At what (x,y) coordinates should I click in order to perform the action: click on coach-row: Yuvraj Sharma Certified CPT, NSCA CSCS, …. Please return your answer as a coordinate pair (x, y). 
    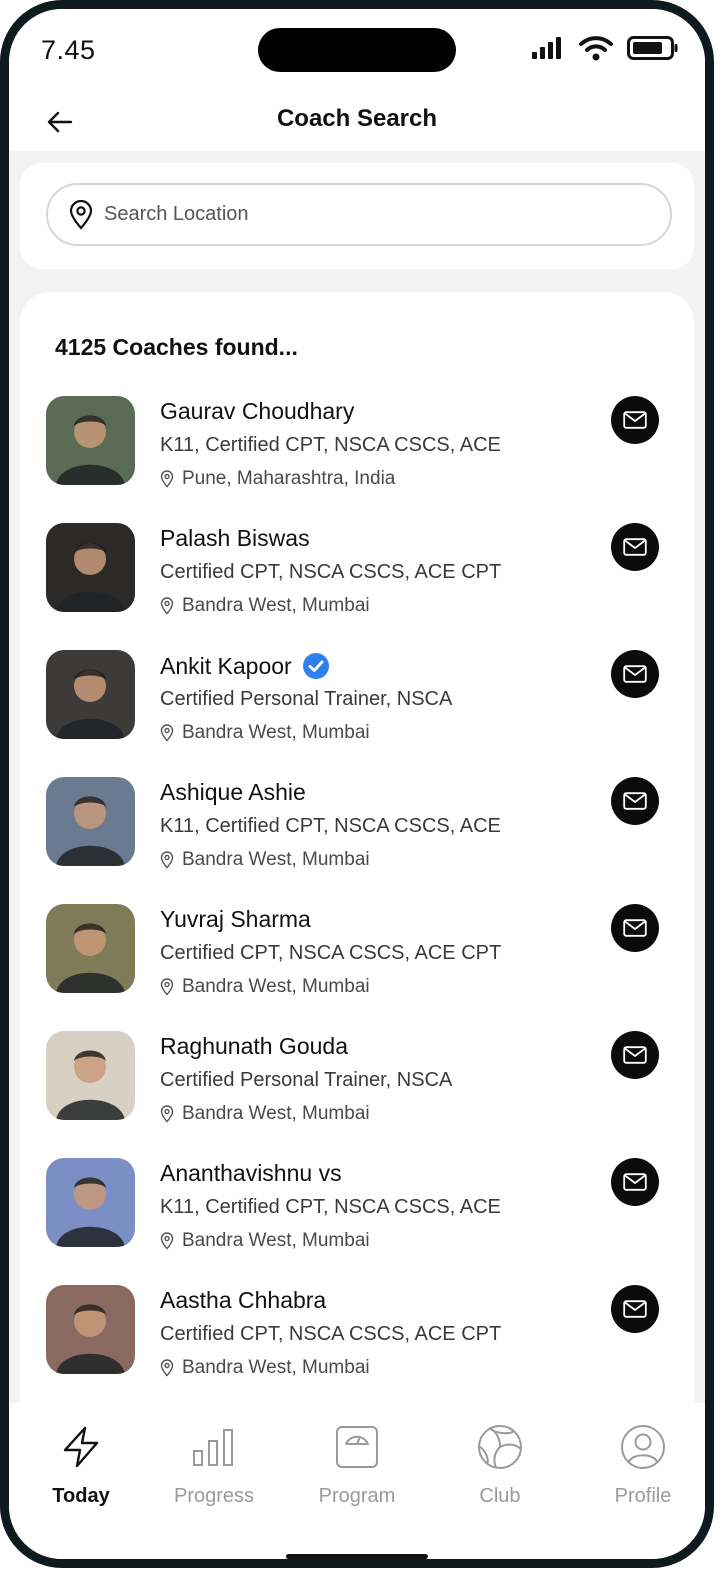
    Looking at the image, I should click on (357, 967).